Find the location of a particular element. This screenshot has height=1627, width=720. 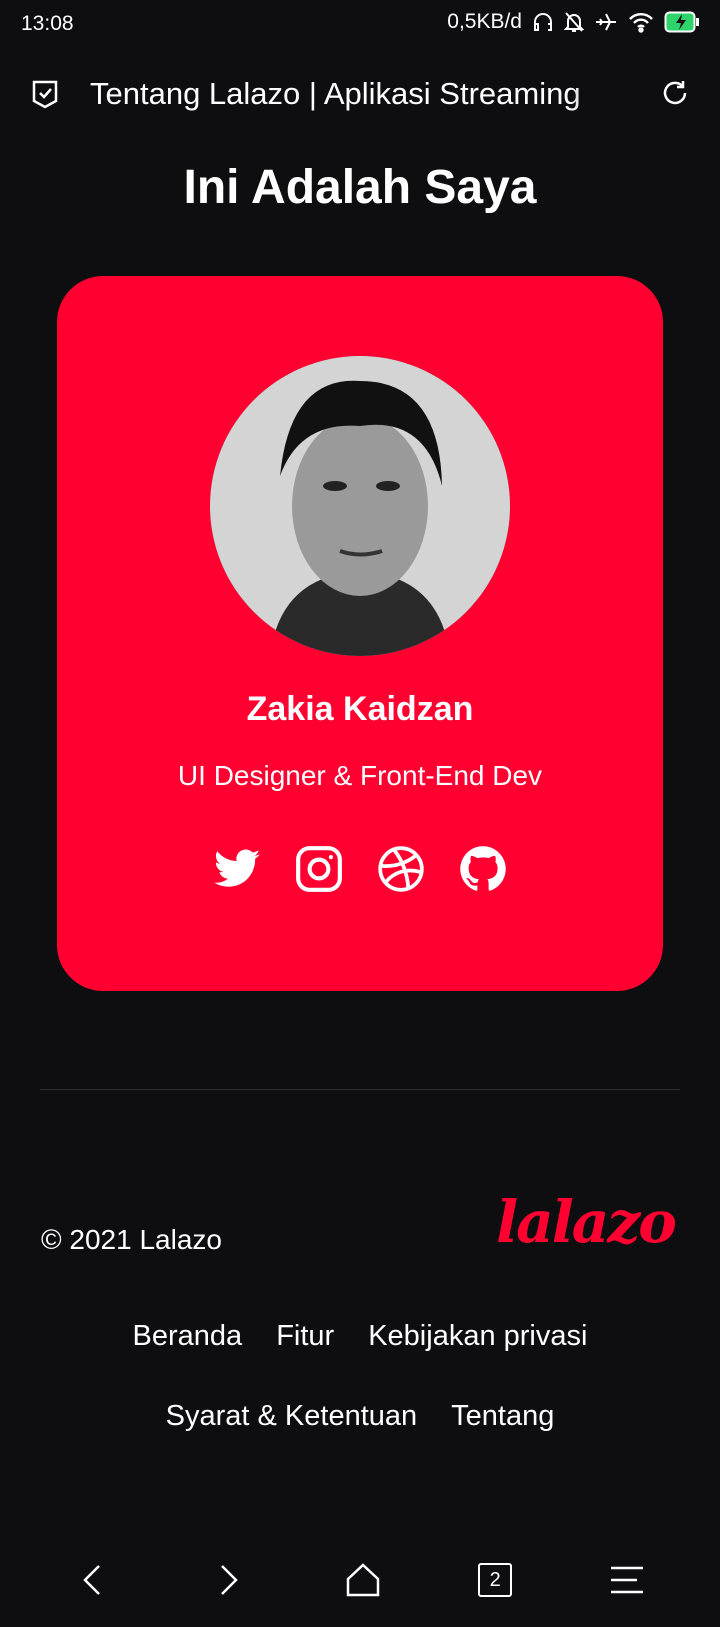

clock: 13:08 is located at coordinates (47, 23).